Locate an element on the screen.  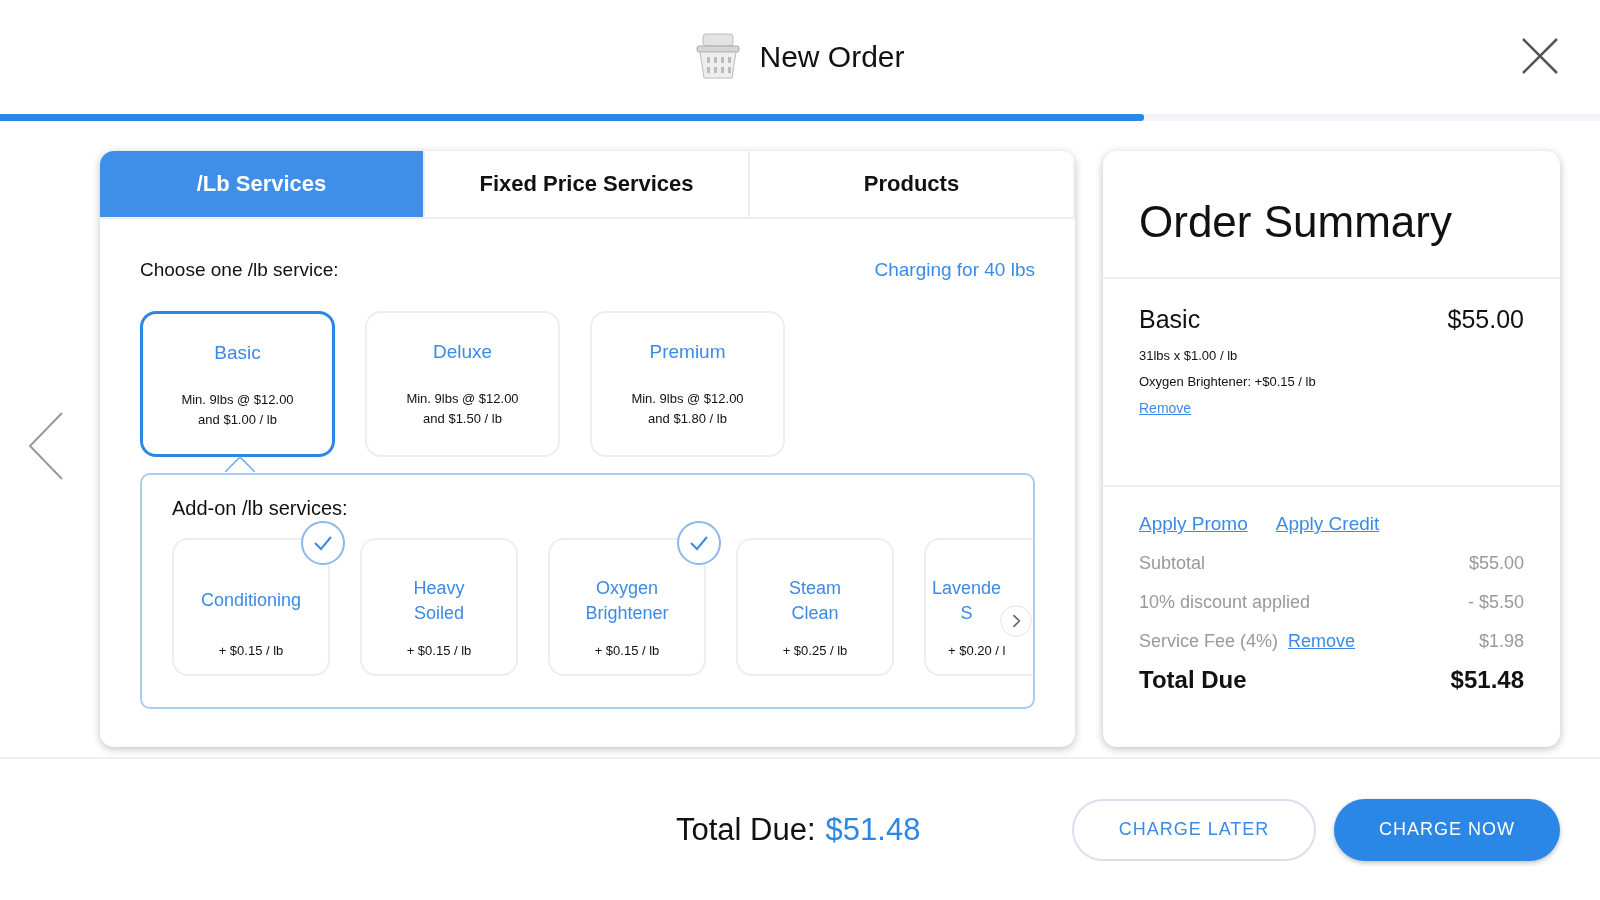
addon-name: Heavy Soiled is located at coordinates (439, 601).